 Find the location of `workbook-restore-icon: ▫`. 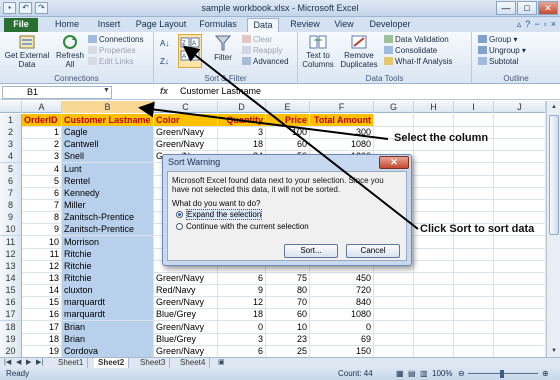

workbook-restore-icon: ▫ is located at coordinates (545, 24).